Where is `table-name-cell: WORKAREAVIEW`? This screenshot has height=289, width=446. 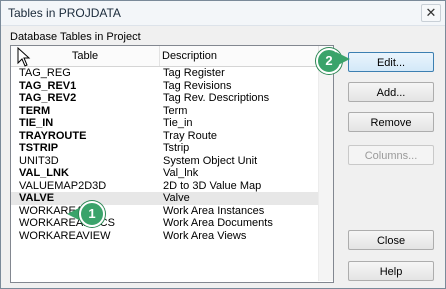 table-name-cell: WORKAREAVIEW is located at coordinates (65, 235).